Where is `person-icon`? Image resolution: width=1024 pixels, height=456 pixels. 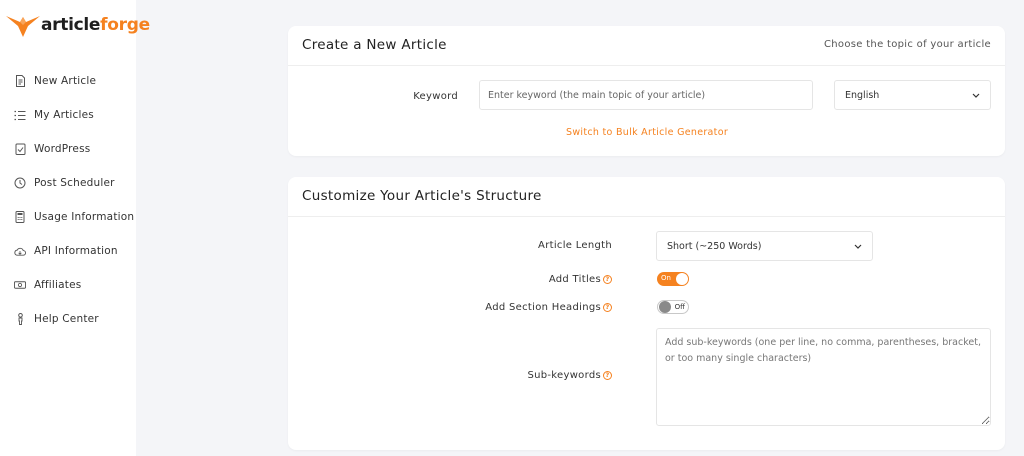 person-icon is located at coordinates (20, 319).